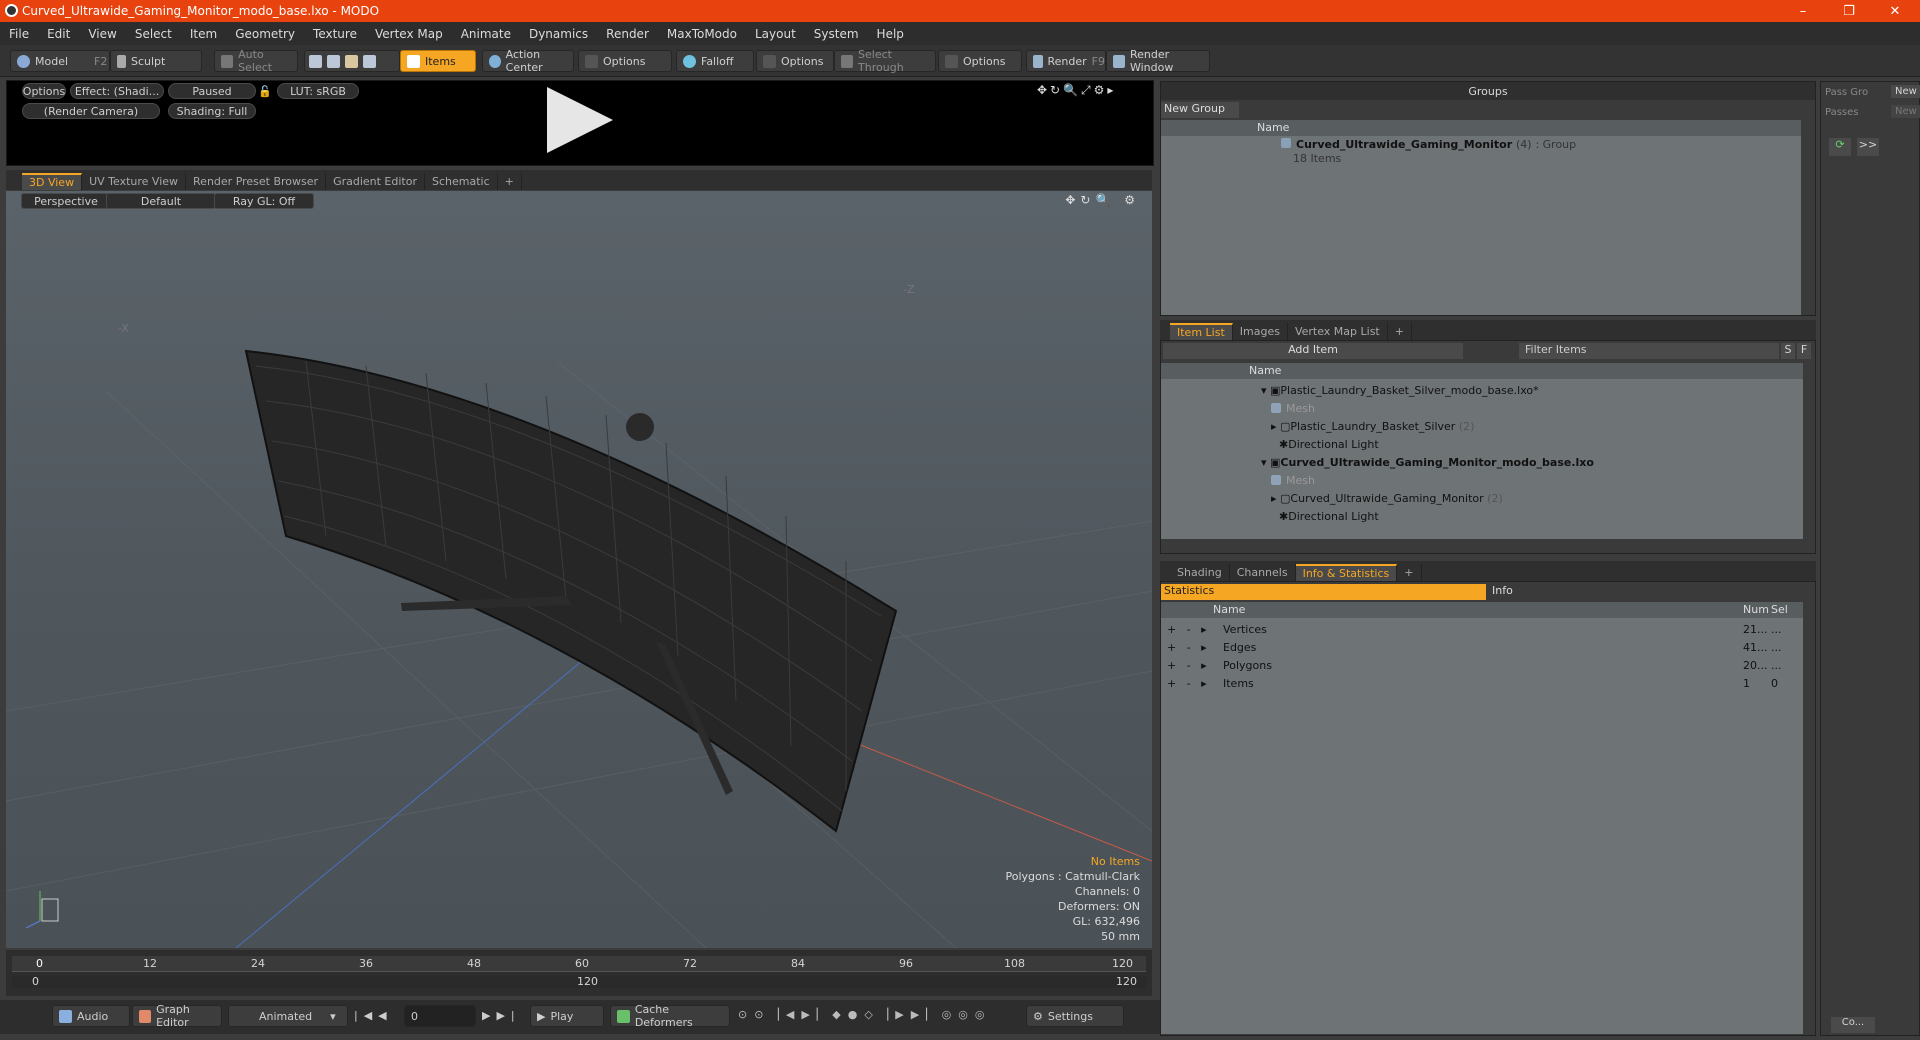 The height and width of the screenshot is (1040, 1920). Describe the element at coordinates (60, 61) in the screenshot. I see `model-mode-button: Model F2` at that location.